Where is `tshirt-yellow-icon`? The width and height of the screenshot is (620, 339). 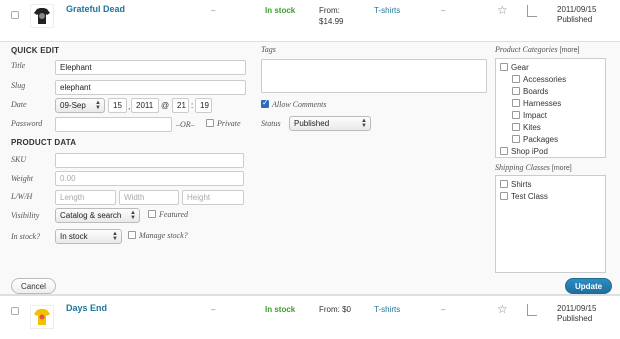
tshirt-yellow-icon is located at coordinates (42, 317).